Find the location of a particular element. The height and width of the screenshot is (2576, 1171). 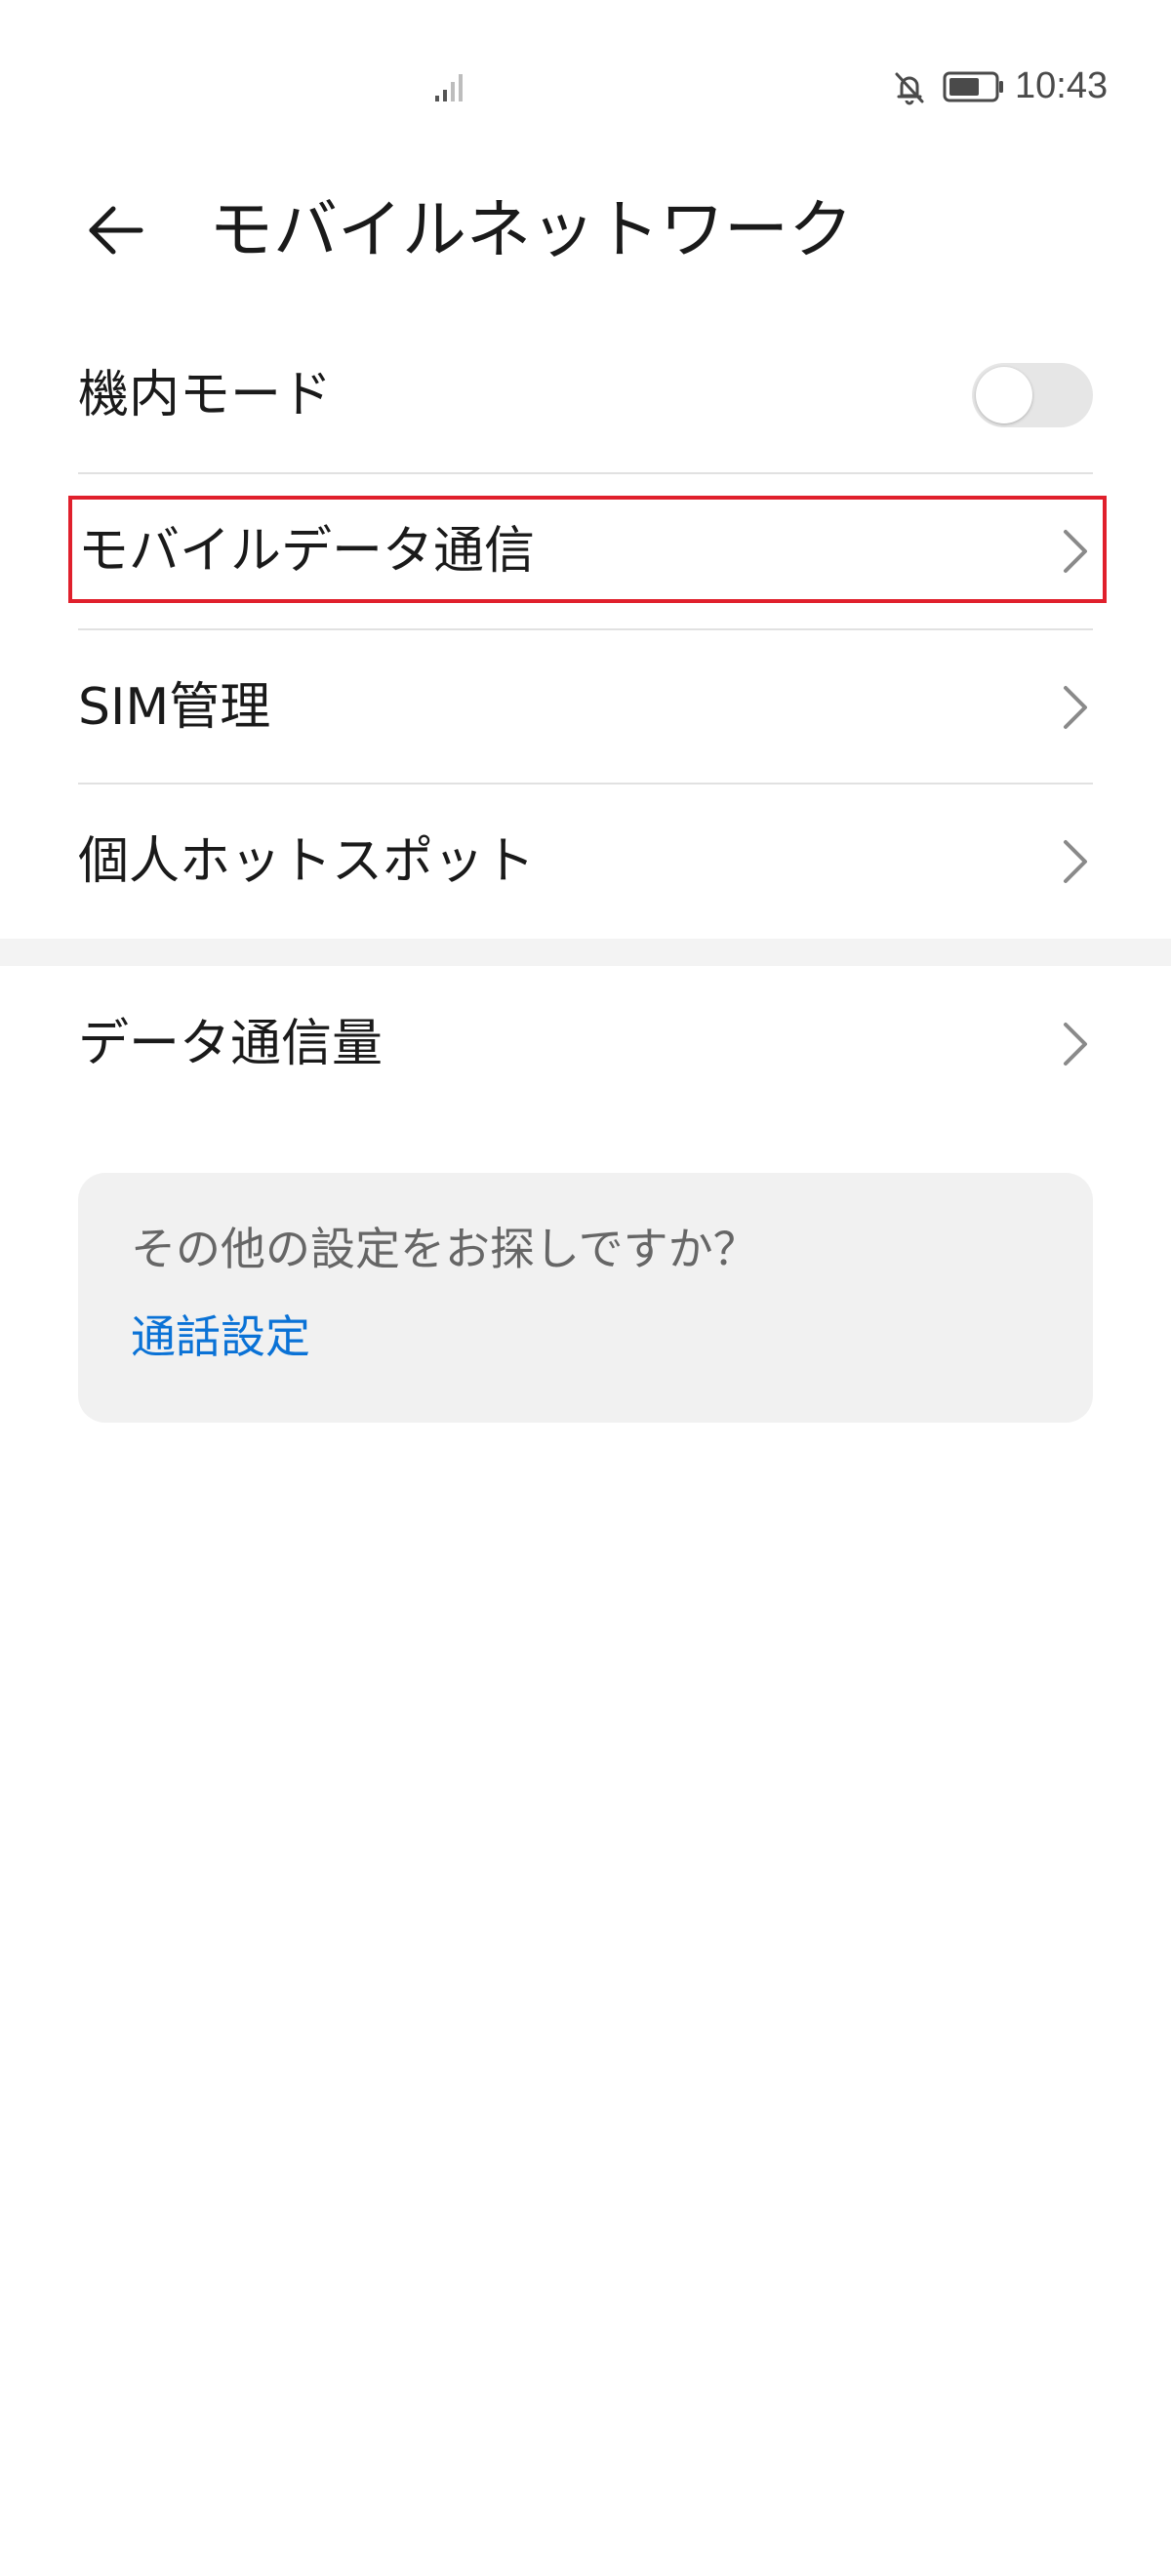

airplane-mode-label: 機内モード is located at coordinates (205, 395).